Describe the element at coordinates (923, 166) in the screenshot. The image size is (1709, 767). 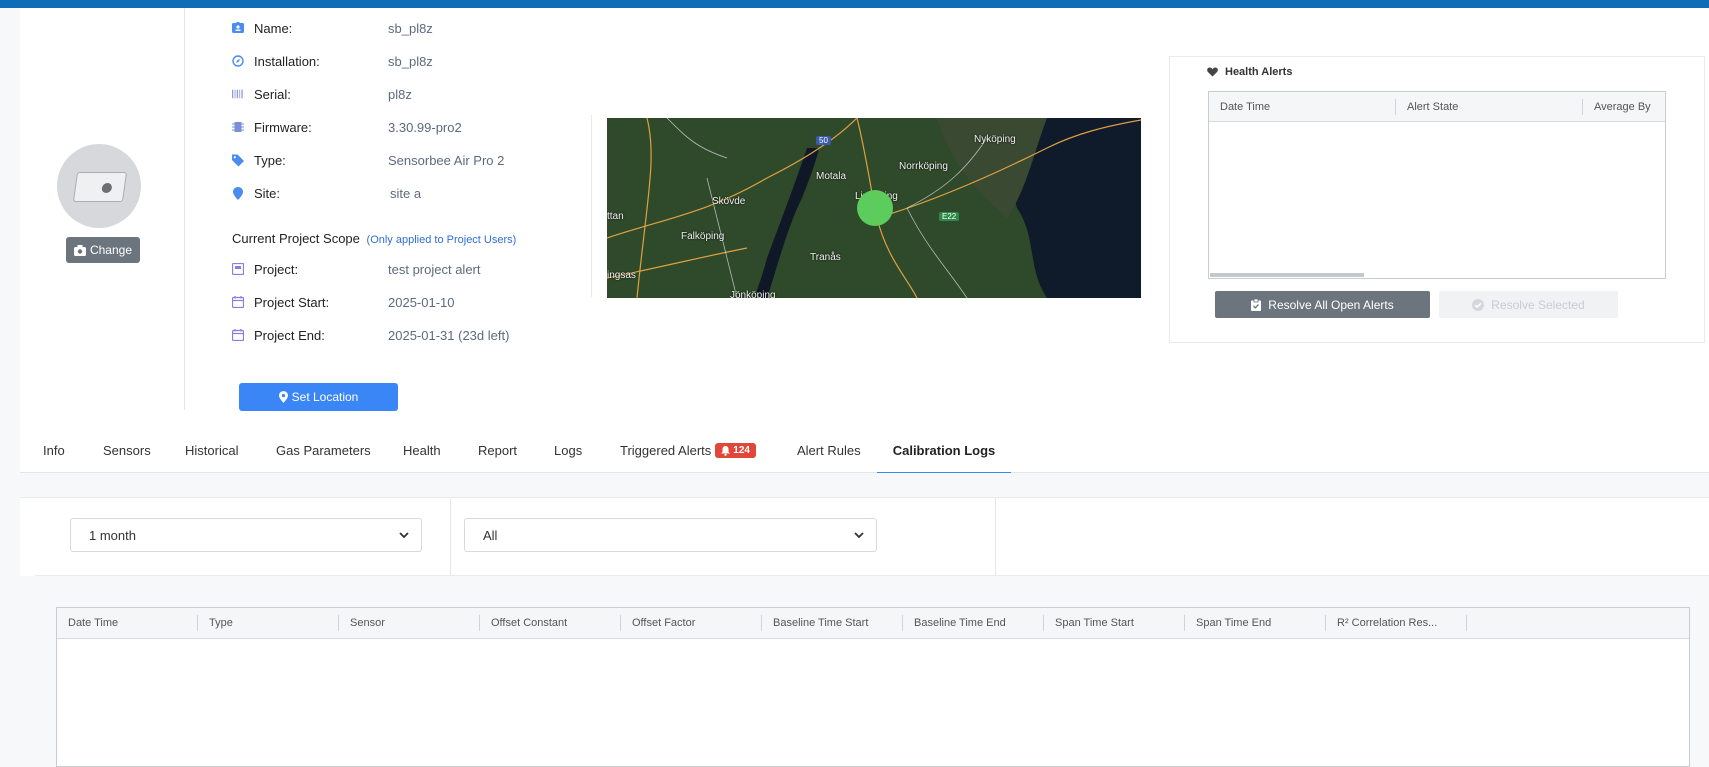
I see `map-label: Norrköping` at that location.